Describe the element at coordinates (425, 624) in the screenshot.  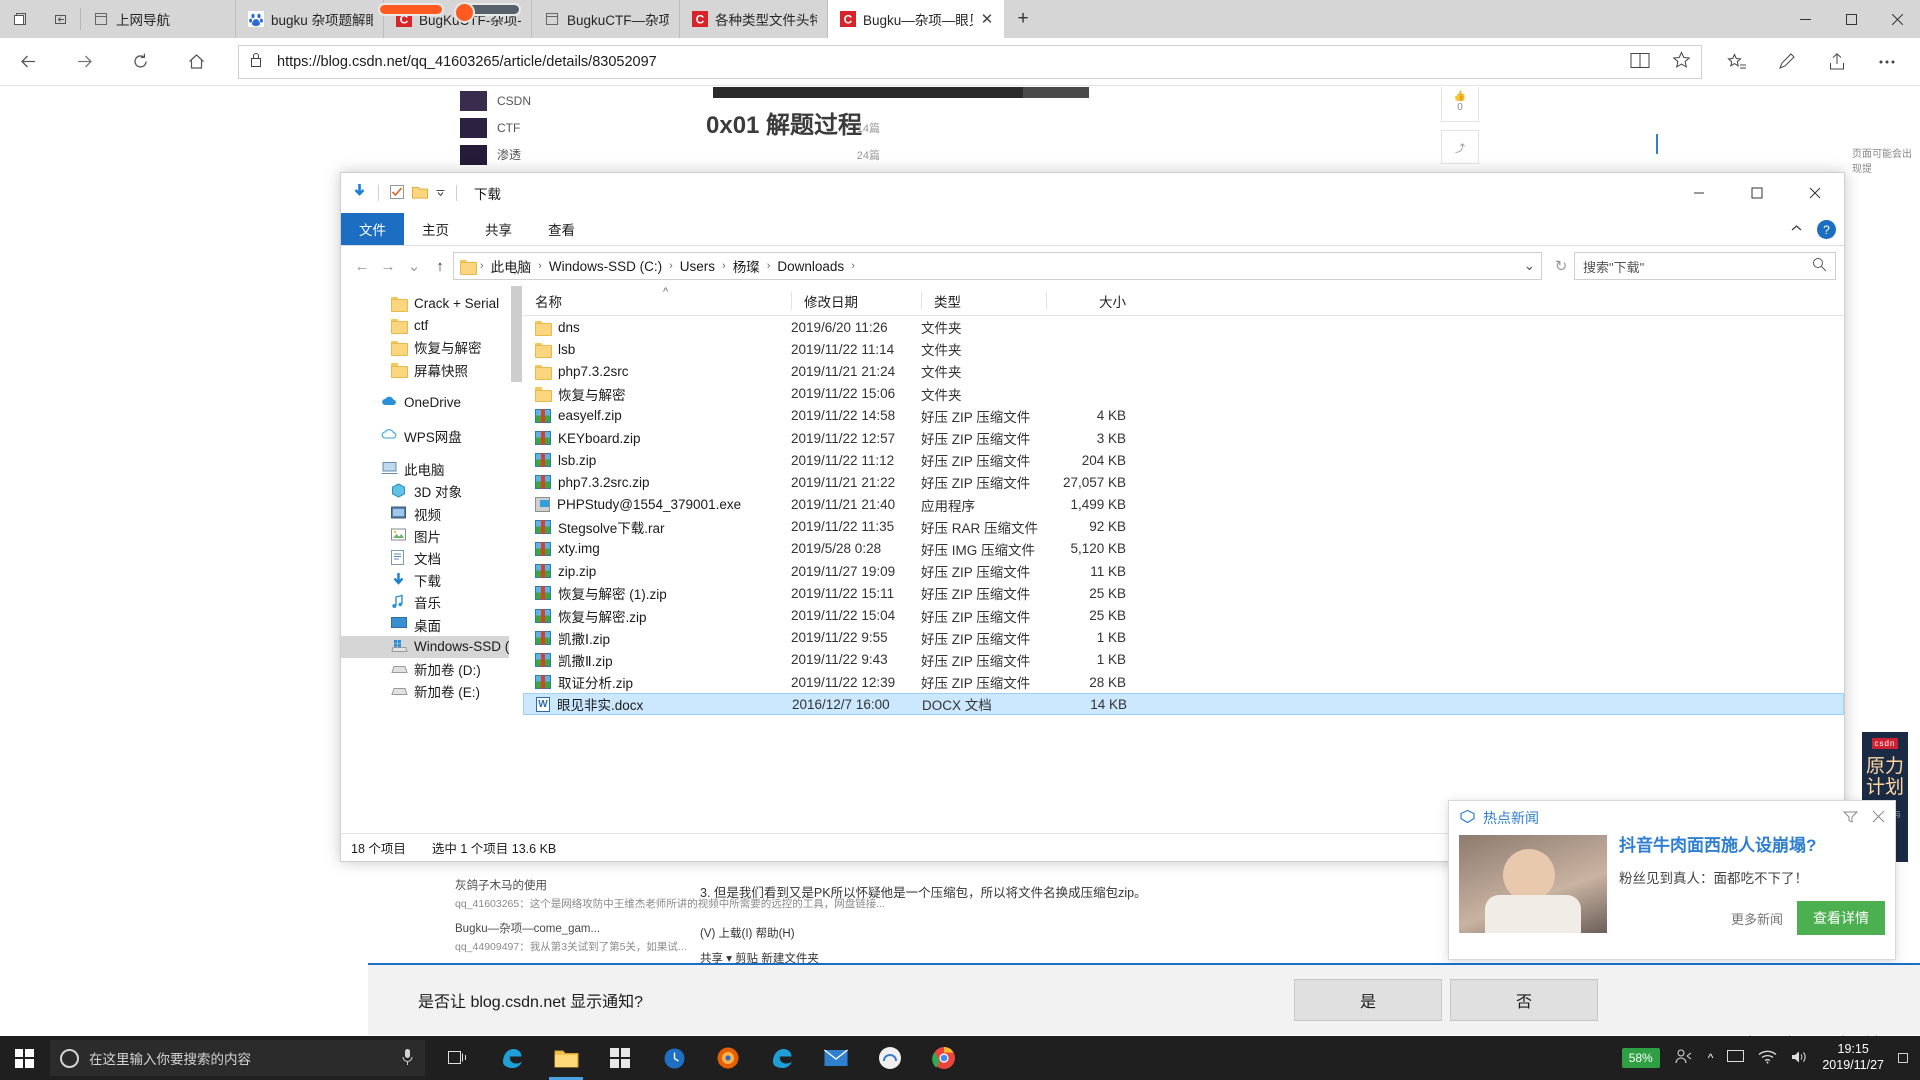
I see `nav-item-desktop: 桌面` at that location.